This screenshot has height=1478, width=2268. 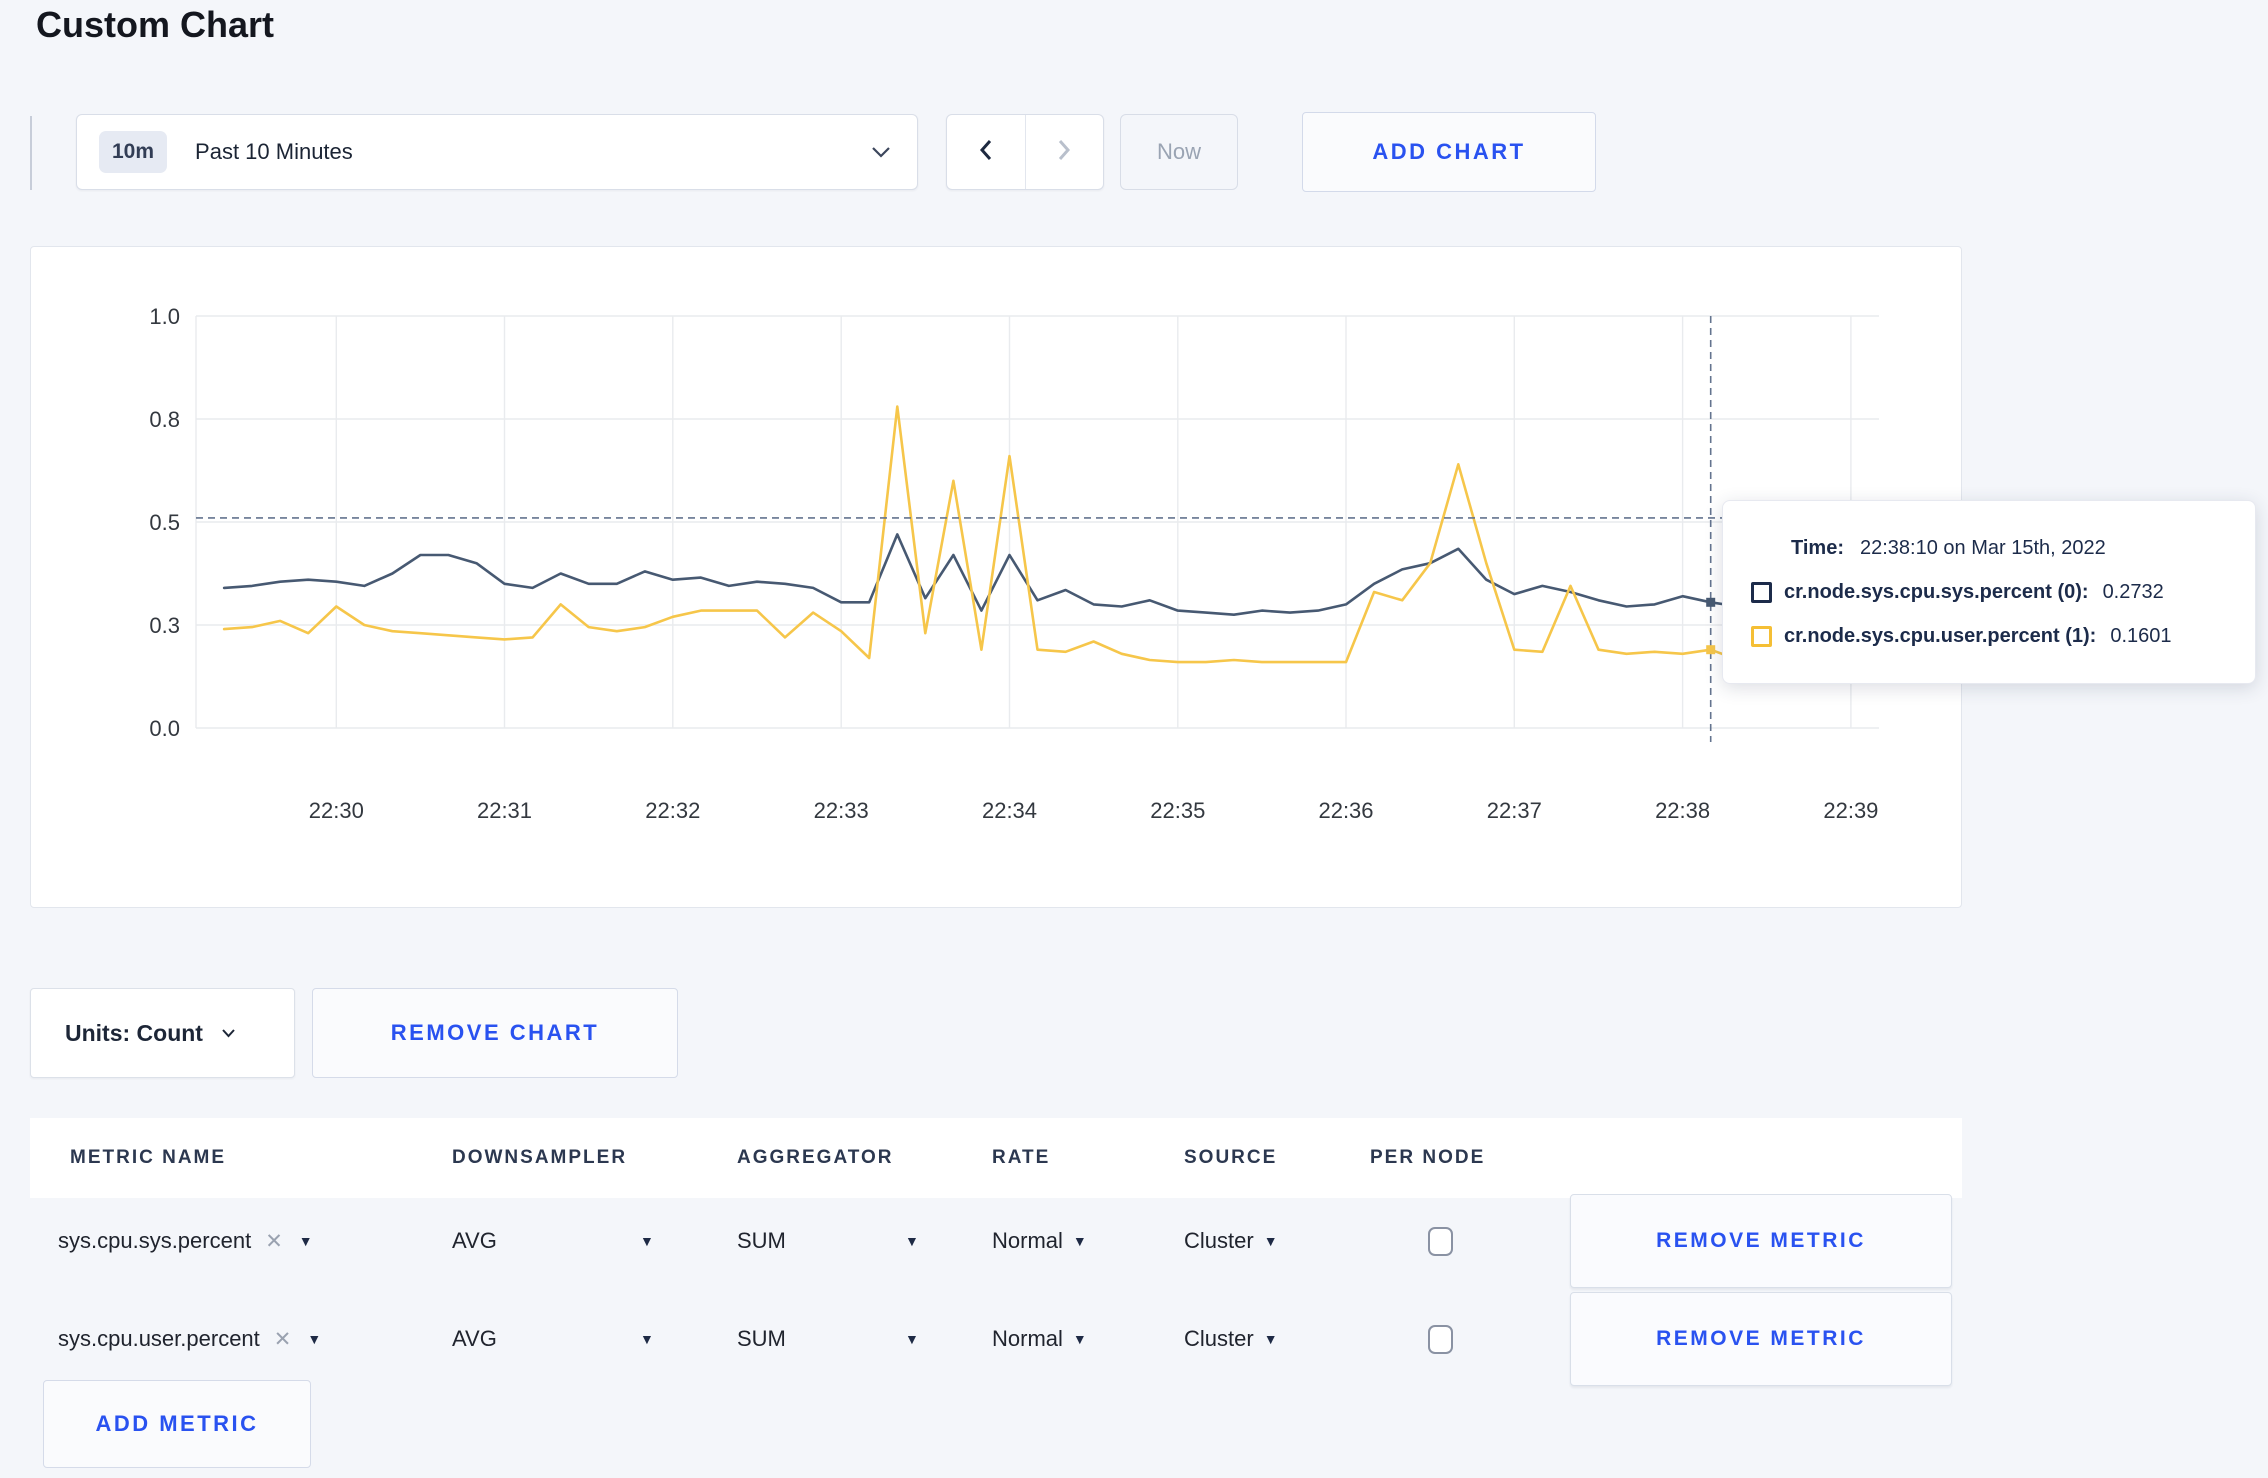 What do you see at coordinates (2133, 591) in the screenshot?
I see `tooltip-series-value: 0.2732` at bounding box center [2133, 591].